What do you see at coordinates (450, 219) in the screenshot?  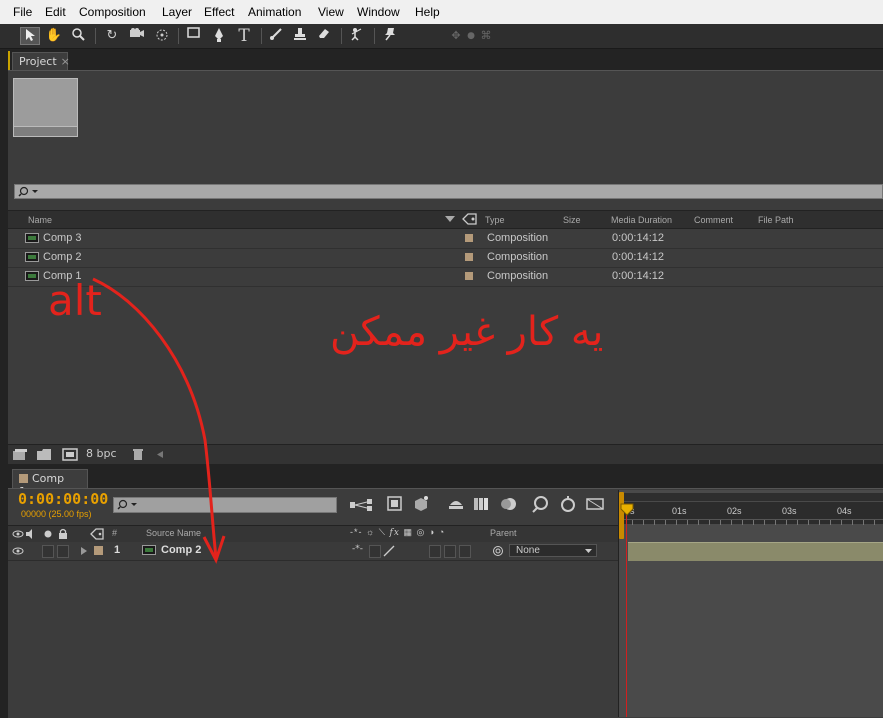 I see `sort-chevron-down-icon` at bounding box center [450, 219].